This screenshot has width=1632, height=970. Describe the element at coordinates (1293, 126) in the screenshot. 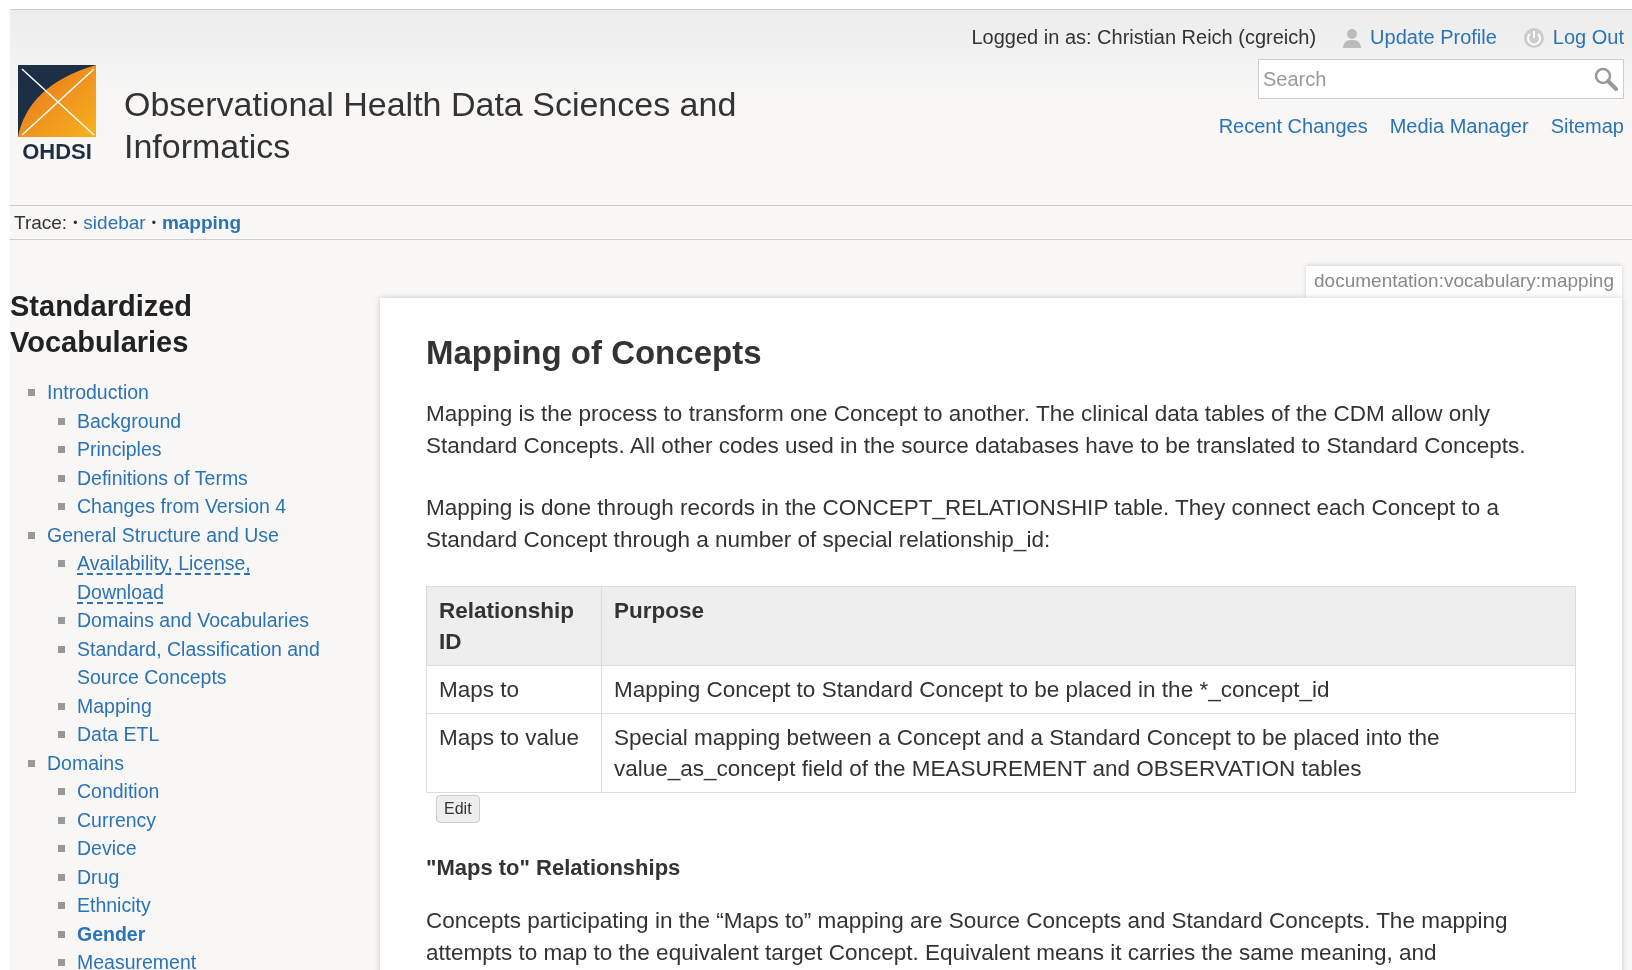

I see `nav-link: Recent Changes` at that location.